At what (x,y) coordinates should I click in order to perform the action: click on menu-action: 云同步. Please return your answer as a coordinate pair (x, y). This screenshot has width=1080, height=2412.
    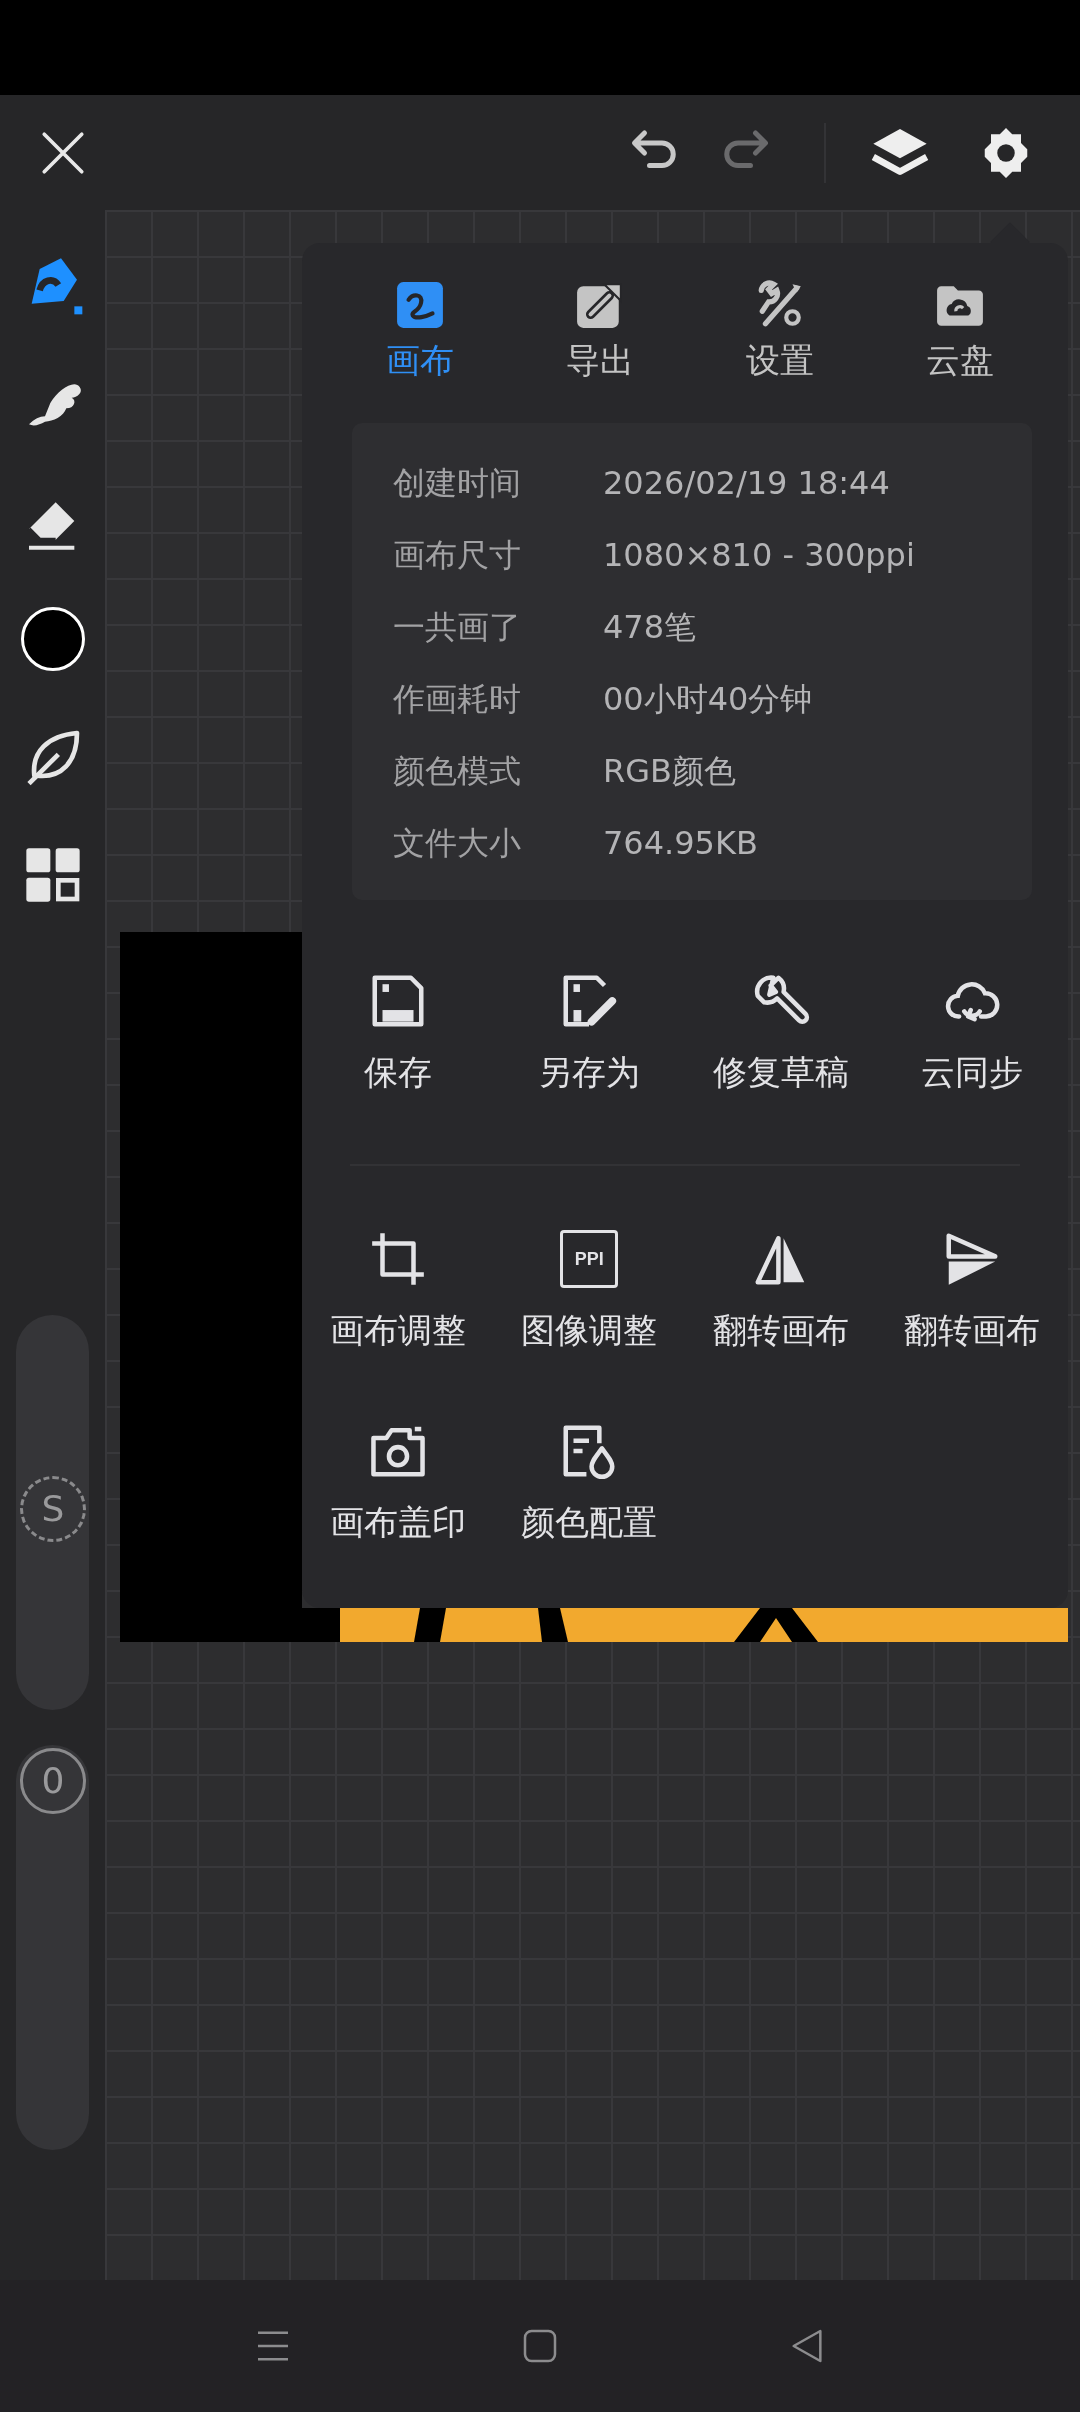
    Looking at the image, I should click on (972, 1031).